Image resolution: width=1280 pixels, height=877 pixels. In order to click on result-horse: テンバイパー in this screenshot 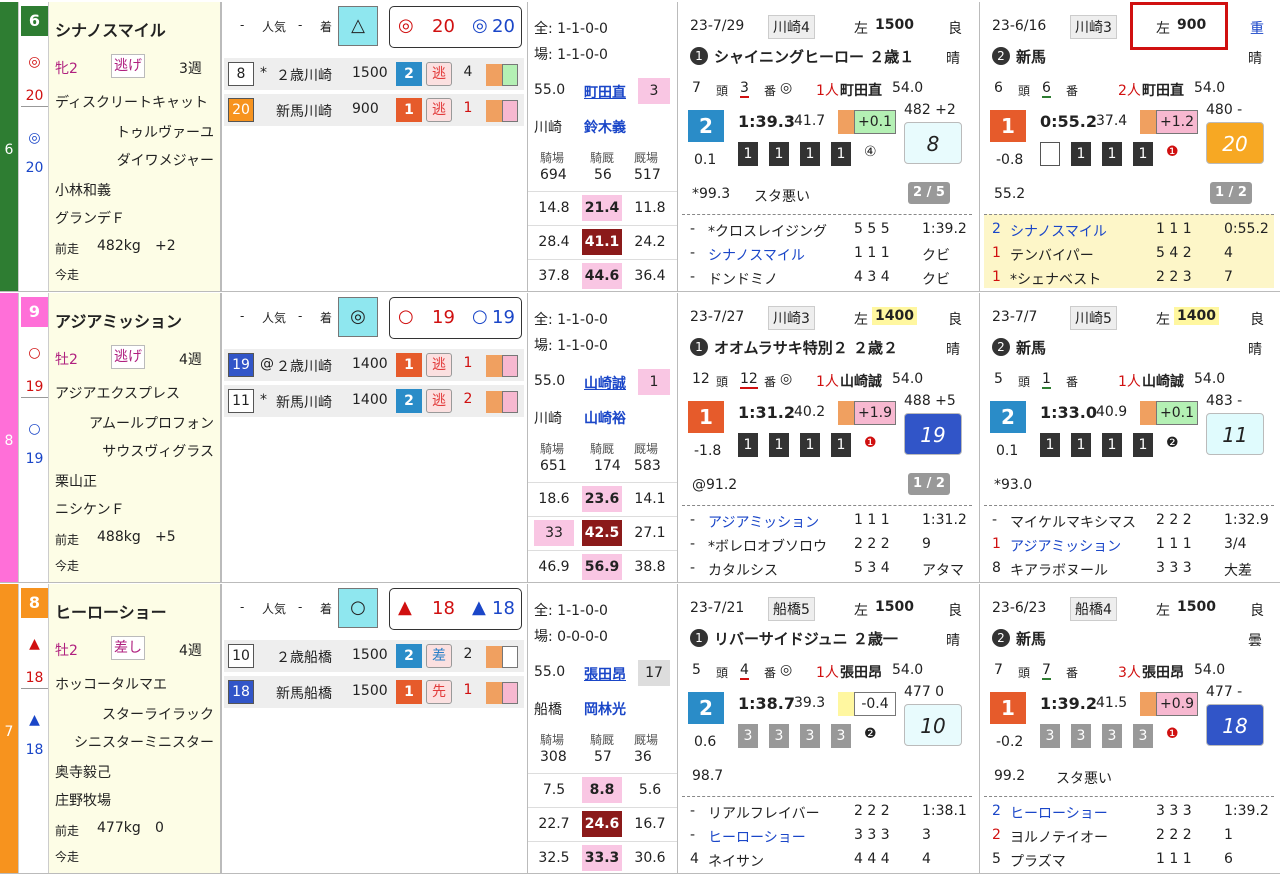, I will do `click(1052, 255)`.